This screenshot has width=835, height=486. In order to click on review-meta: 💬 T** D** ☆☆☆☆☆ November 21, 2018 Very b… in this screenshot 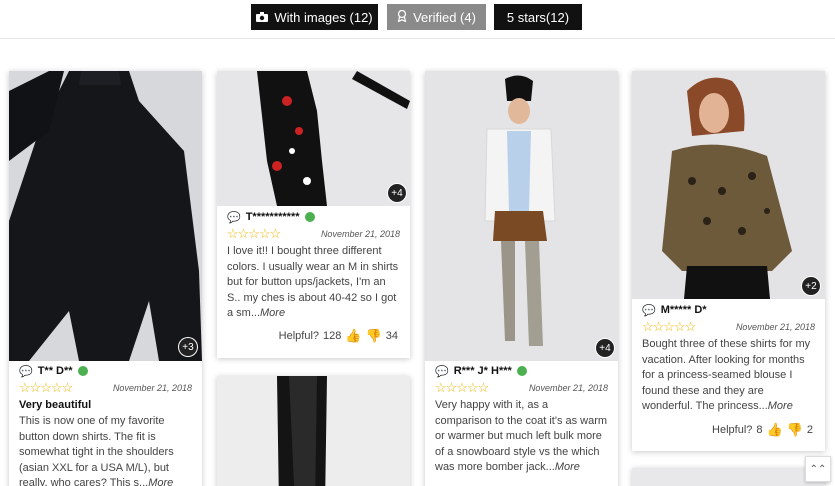, I will do `click(105, 425)`.